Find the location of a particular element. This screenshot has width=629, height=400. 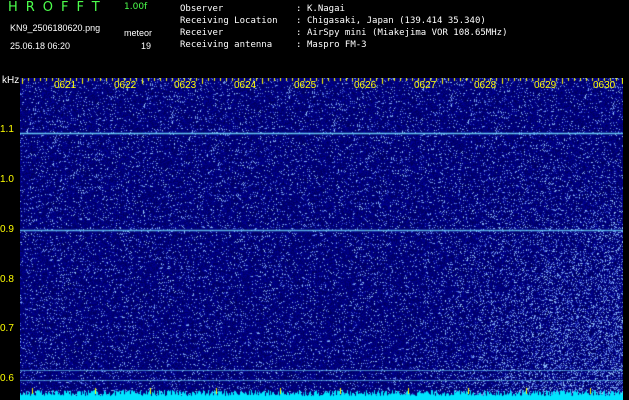

x-tick-label: 0629 is located at coordinates (545, 85).